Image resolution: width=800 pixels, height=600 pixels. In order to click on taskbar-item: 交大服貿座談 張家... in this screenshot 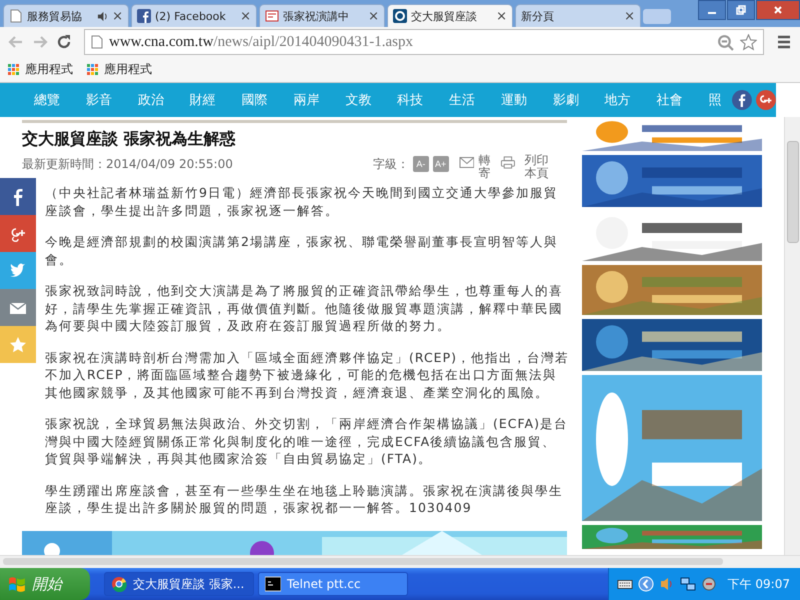, I will do `click(179, 584)`.